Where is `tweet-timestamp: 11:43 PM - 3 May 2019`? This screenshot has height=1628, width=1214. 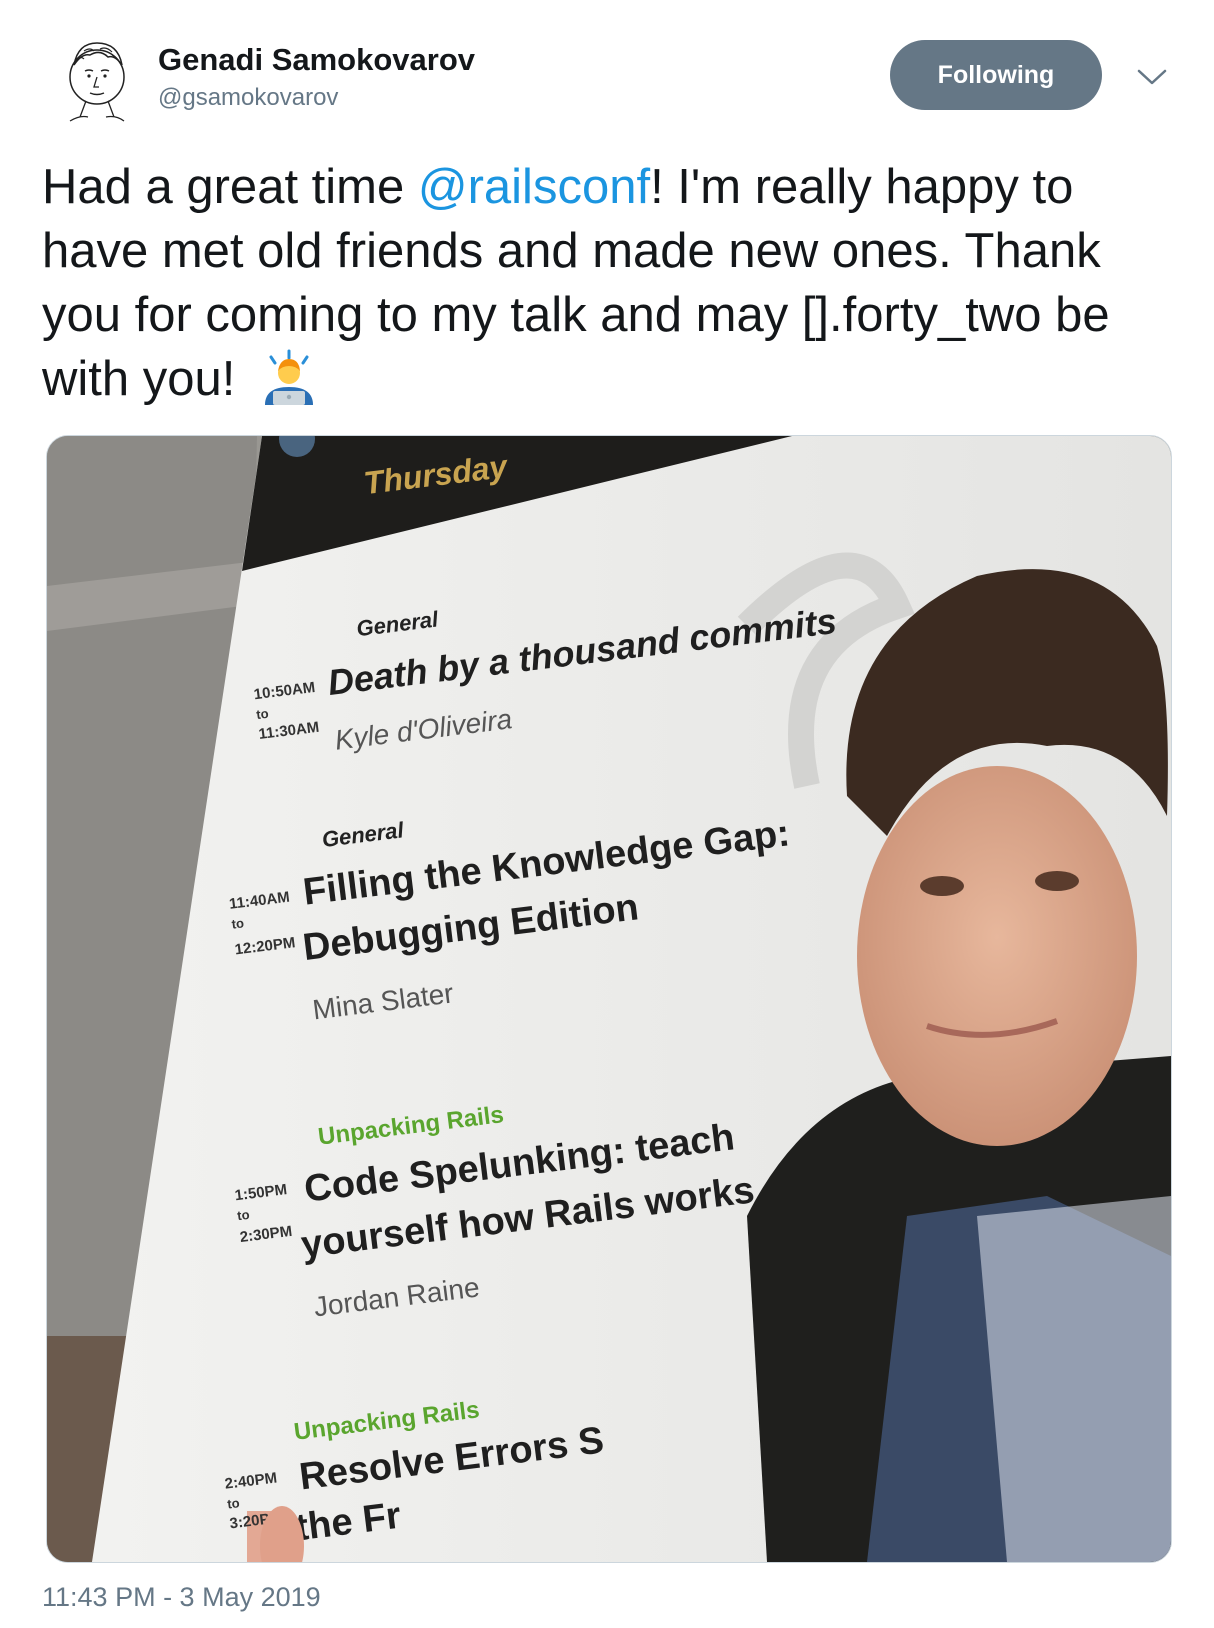 tweet-timestamp: 11:43 PM - 3 May 2019 is located at coordinates (181, 1597).